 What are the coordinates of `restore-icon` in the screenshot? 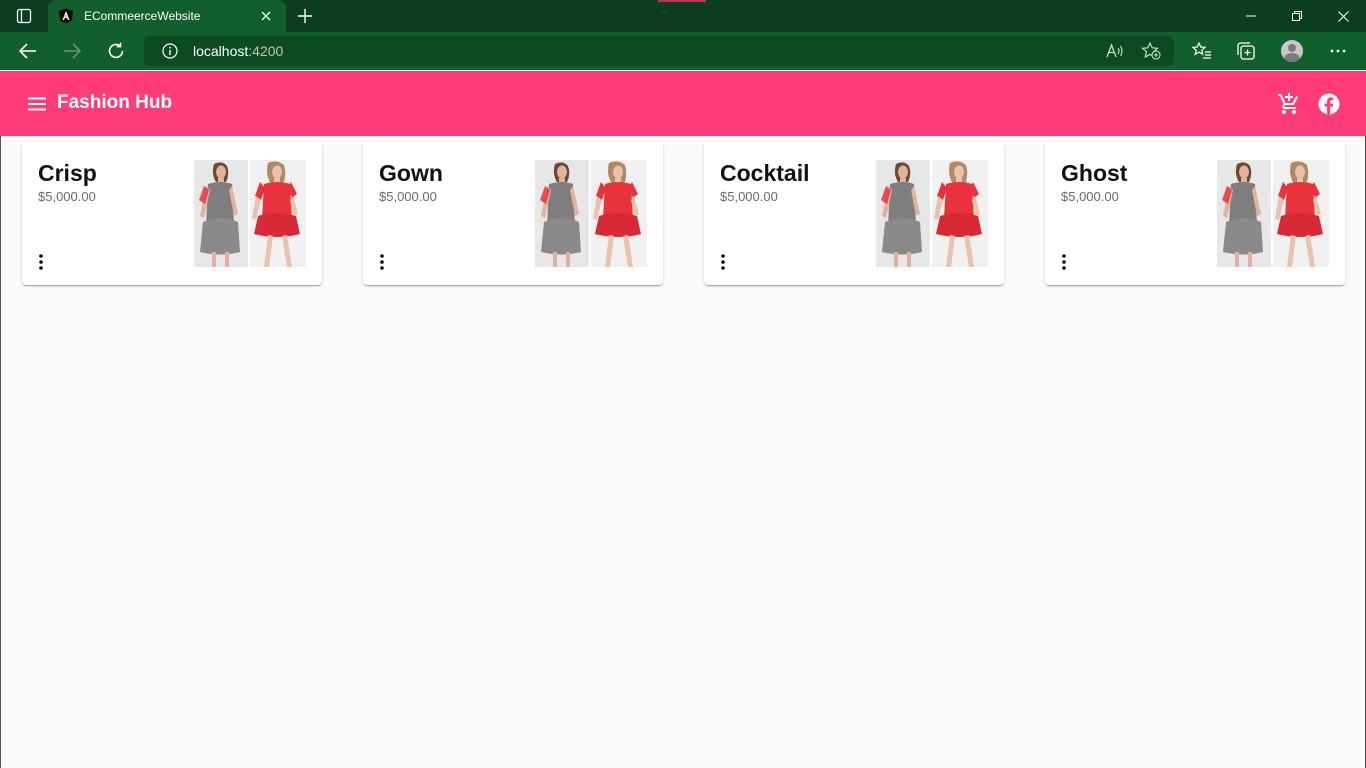 It's located at (1297, 16).